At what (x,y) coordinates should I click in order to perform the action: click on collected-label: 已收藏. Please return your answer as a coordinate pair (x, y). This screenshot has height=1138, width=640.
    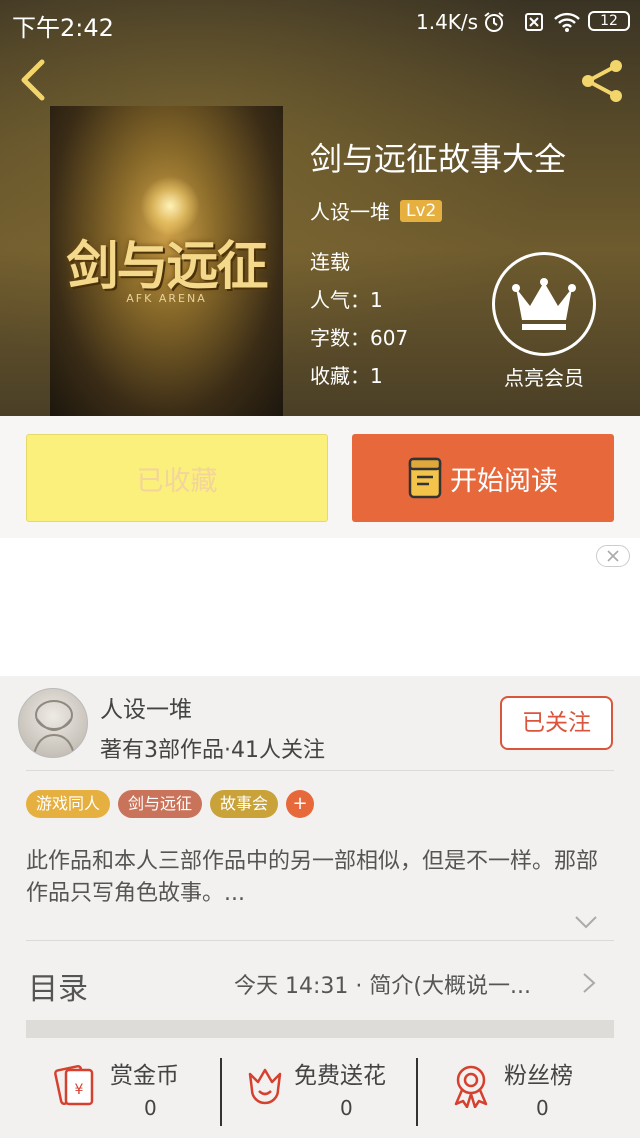
    Looking at the image, I should click on (177, 481).